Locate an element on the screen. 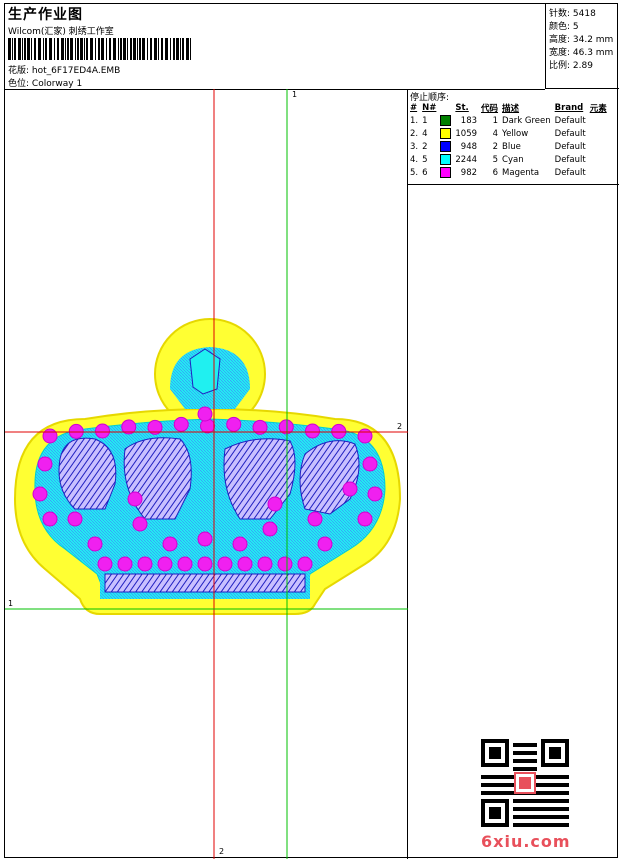 This screenshot has height=863, width=620. green-guide-label-top: 1 is located at coordinates (295, 94).